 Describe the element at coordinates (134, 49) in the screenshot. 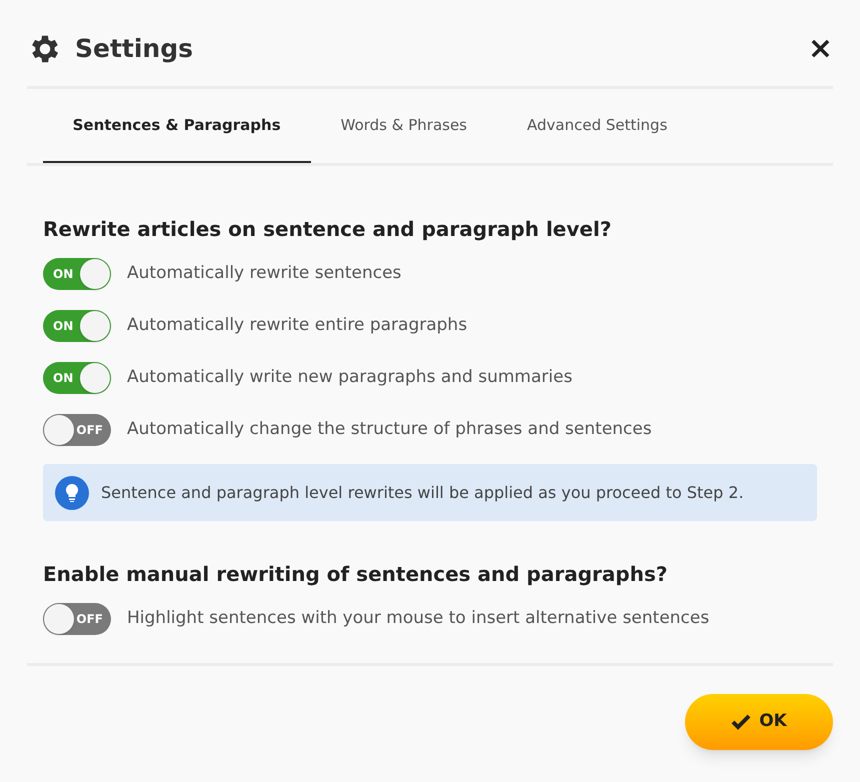

I see `window-title: Settings` at that location.